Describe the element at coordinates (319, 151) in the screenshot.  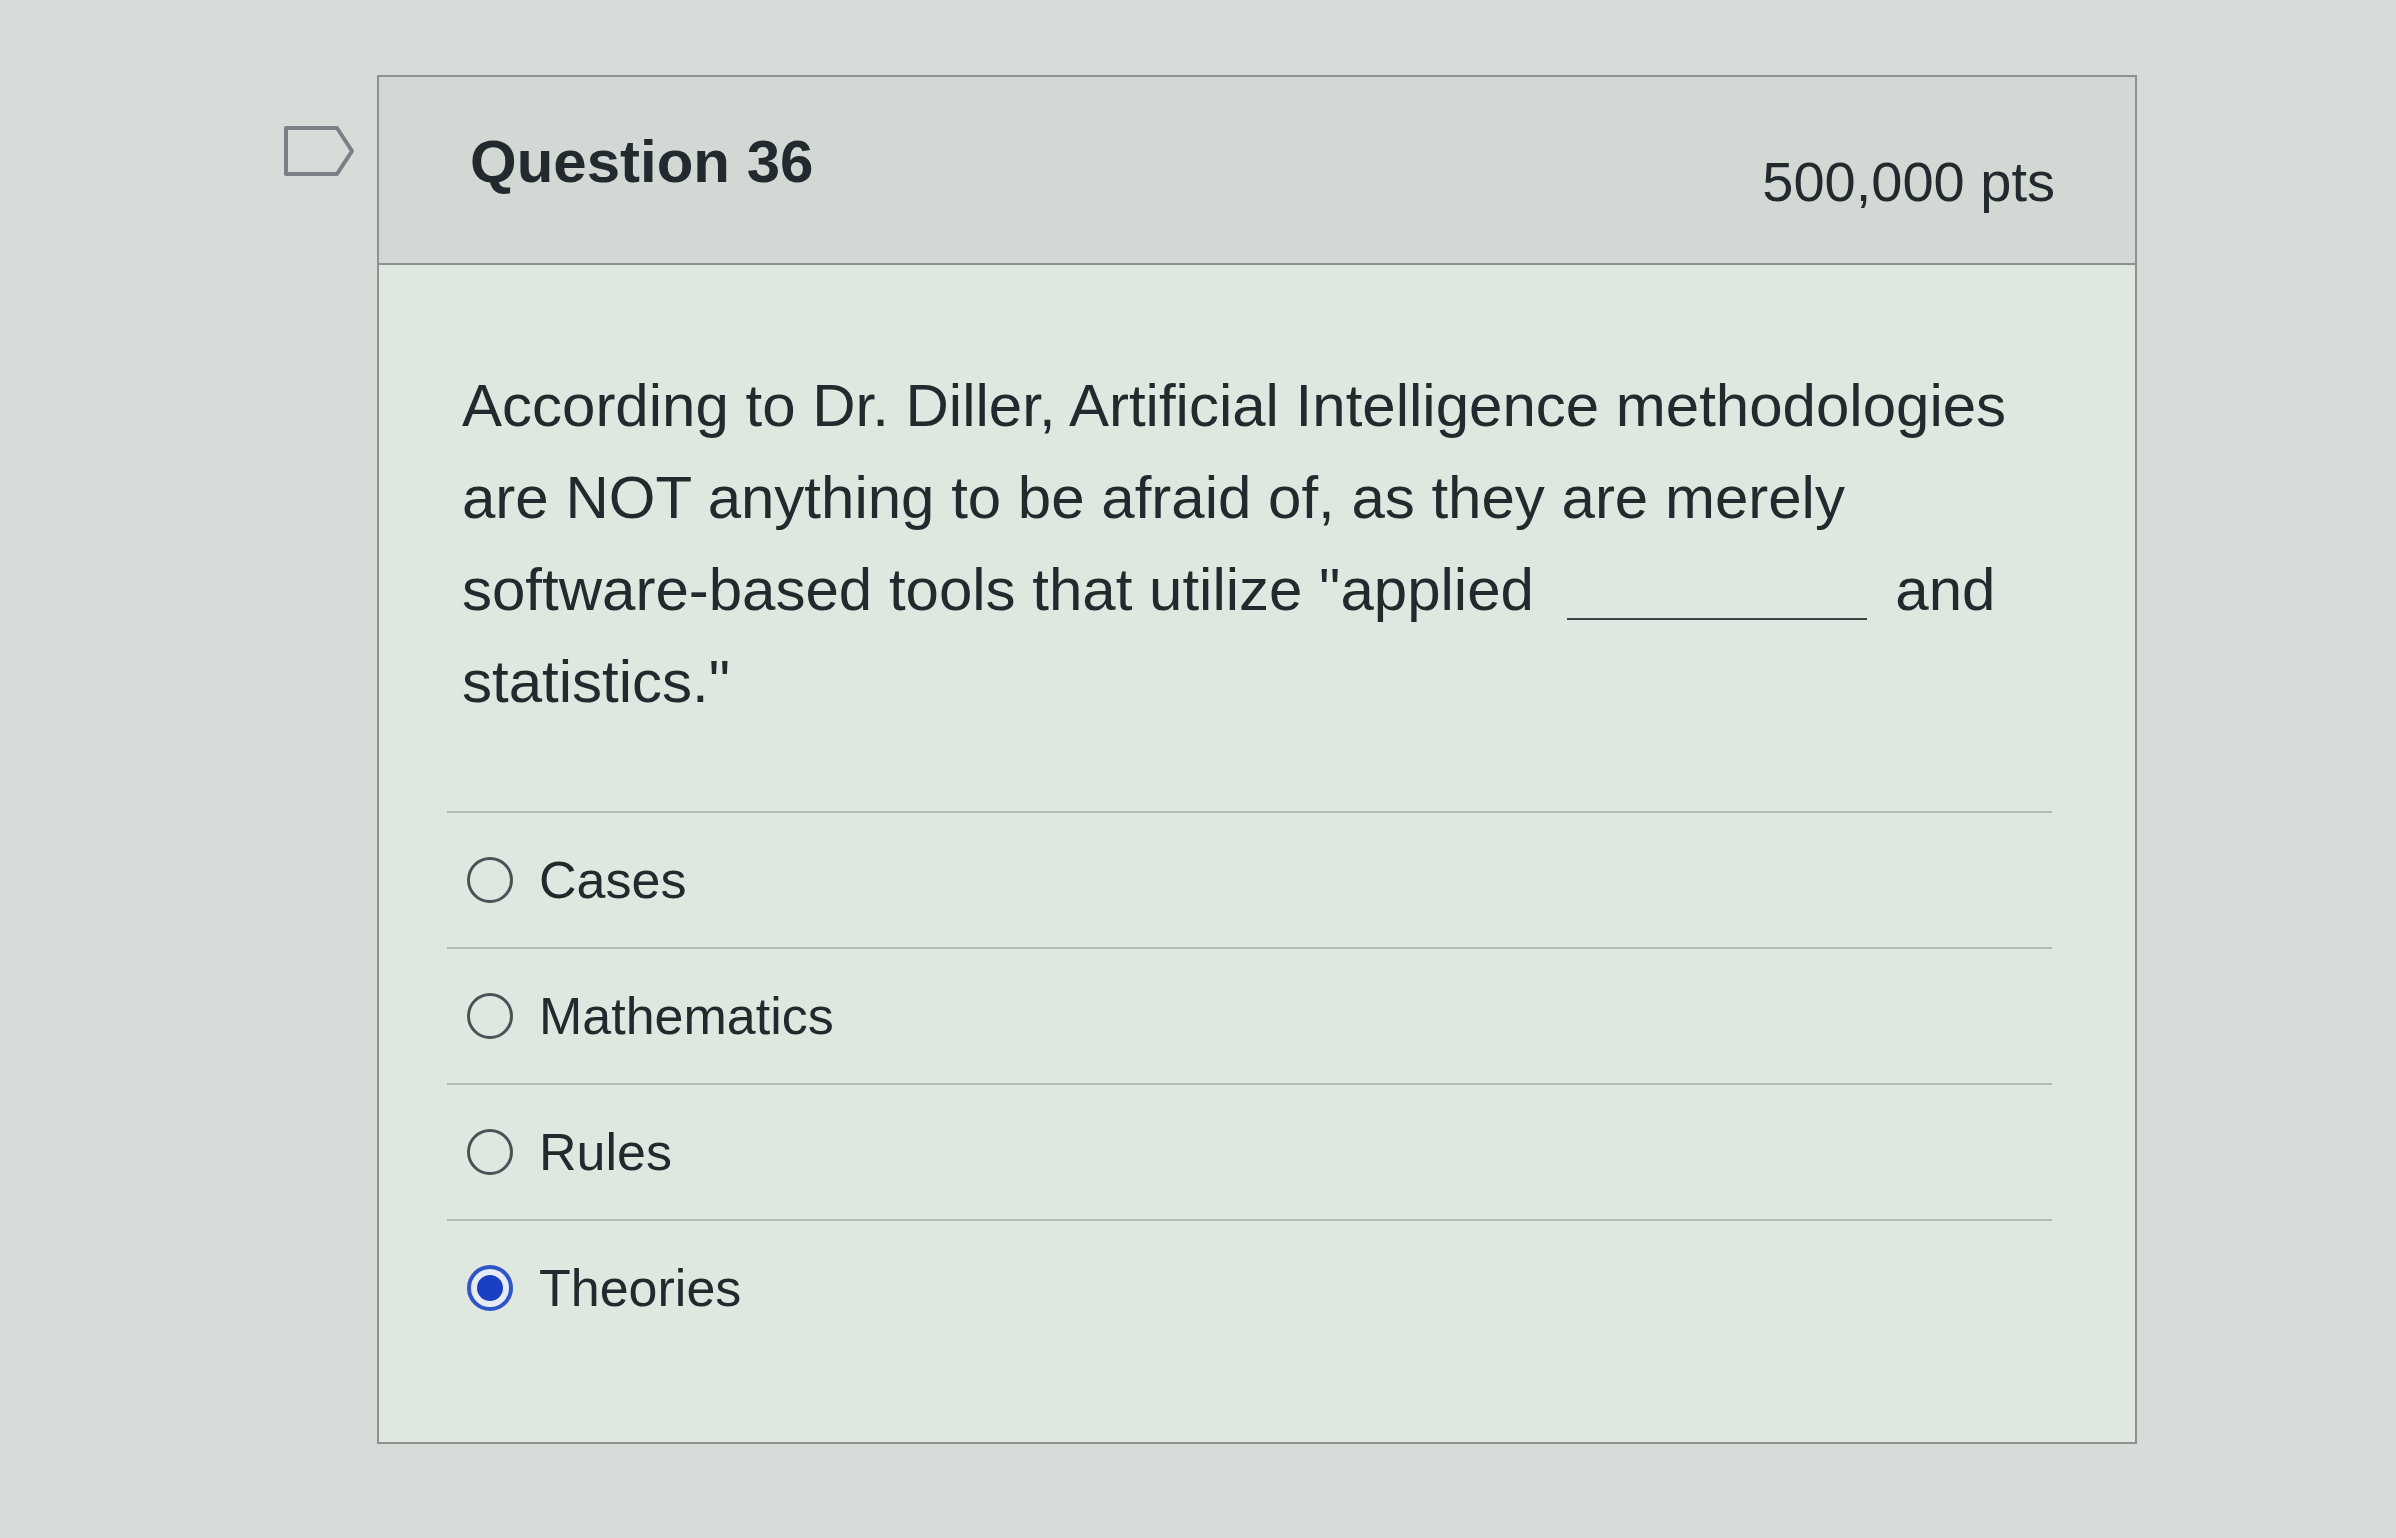
I see `tag-icon` at that location.